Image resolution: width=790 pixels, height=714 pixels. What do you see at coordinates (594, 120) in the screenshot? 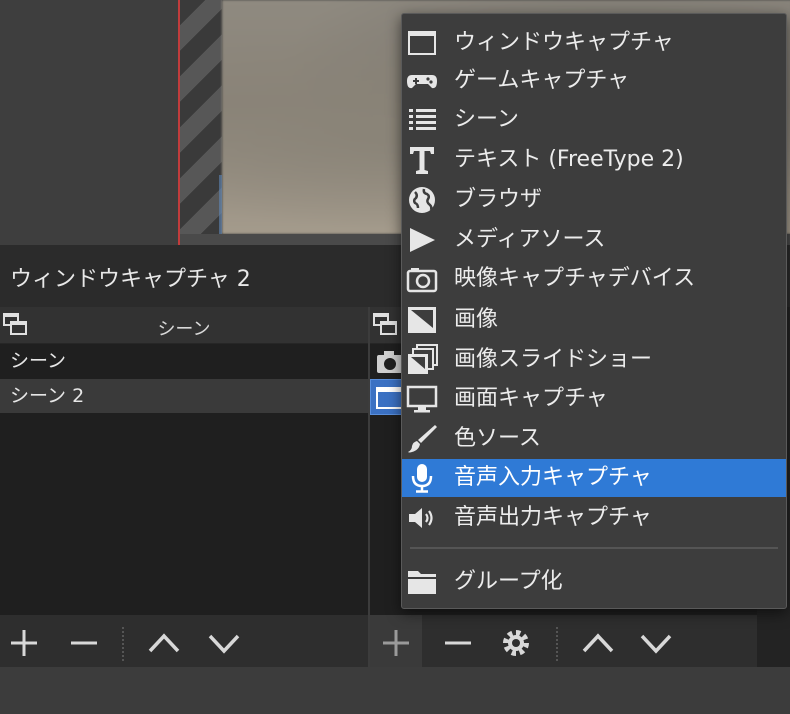
I see `menu-item-scene: シーン` at bounding box center [594, 120].